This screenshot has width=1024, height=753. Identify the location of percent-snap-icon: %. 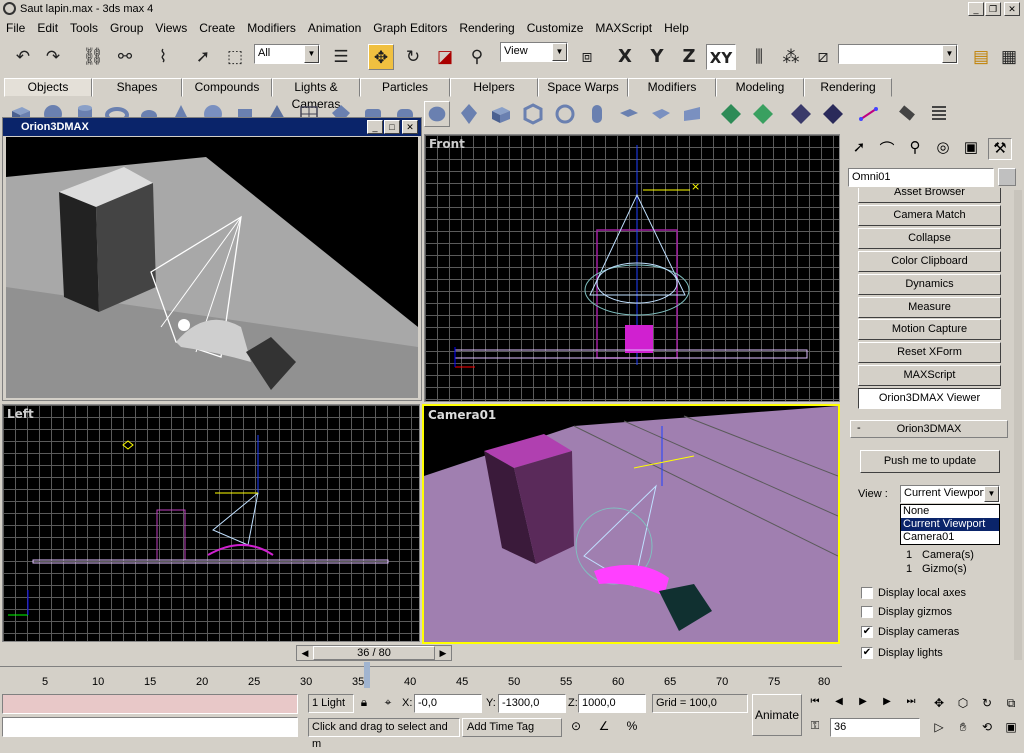
(632, 728).